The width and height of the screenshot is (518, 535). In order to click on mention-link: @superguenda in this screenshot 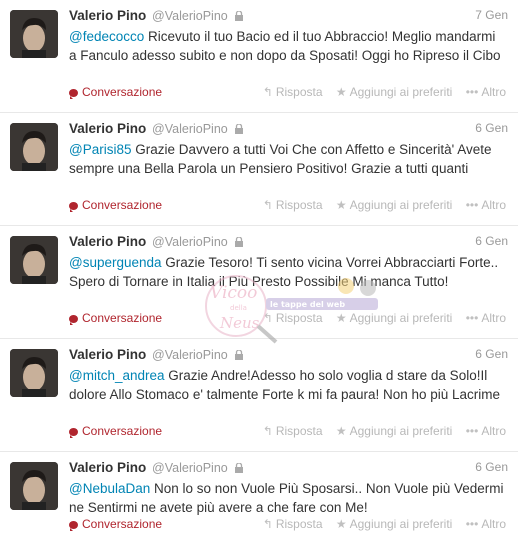, I will do `click(115, 262)`.